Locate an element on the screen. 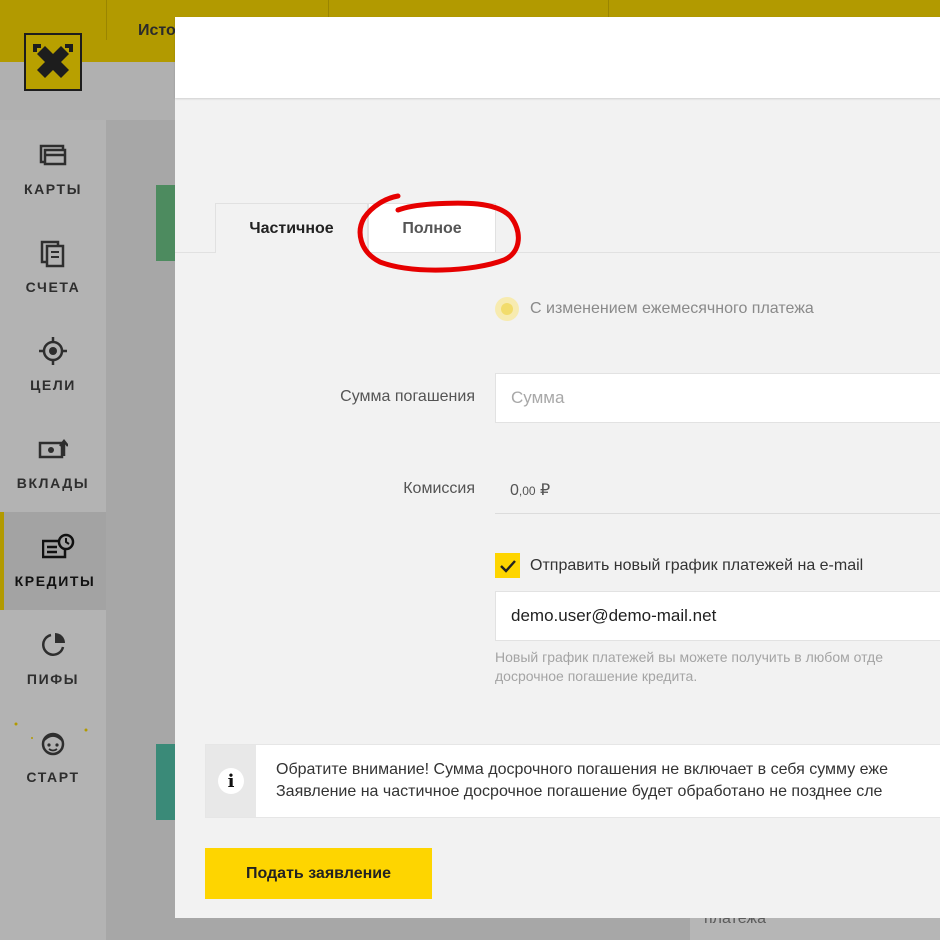 Image resolution: width=940 pixels, height=940 pixels. fee-value: 0,00 ₽ is located at coordinates (530, 490).